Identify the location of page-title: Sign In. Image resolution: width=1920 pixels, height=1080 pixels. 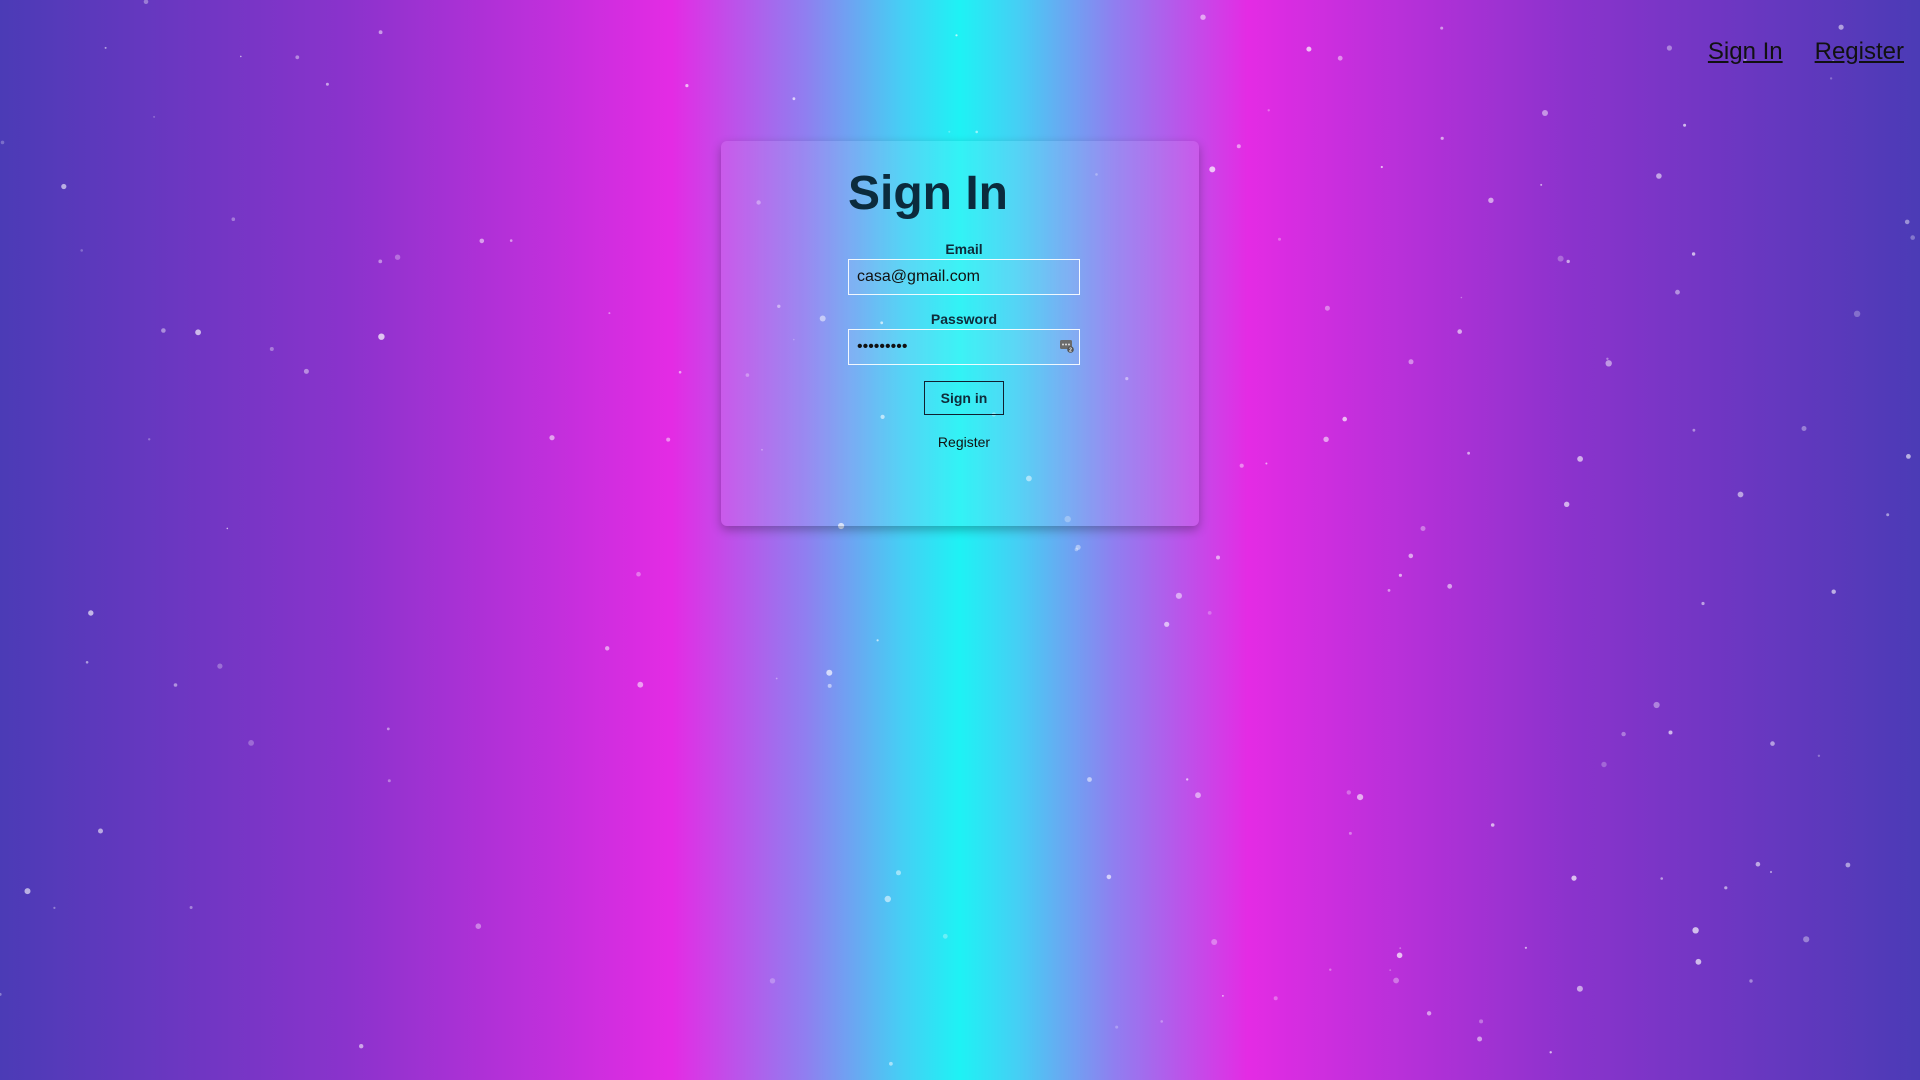
(928, 193).